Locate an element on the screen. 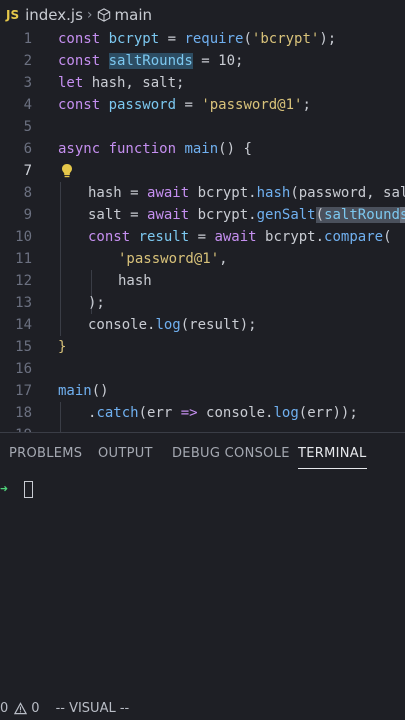 The height and width of the screenshot is (720, 405). token: async is located at coordinates (83, 149).